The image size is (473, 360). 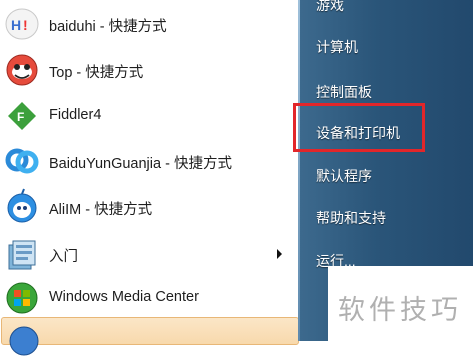 I want to click on program-item-top: Top - 快捷方式, so click(x=149, y=70).